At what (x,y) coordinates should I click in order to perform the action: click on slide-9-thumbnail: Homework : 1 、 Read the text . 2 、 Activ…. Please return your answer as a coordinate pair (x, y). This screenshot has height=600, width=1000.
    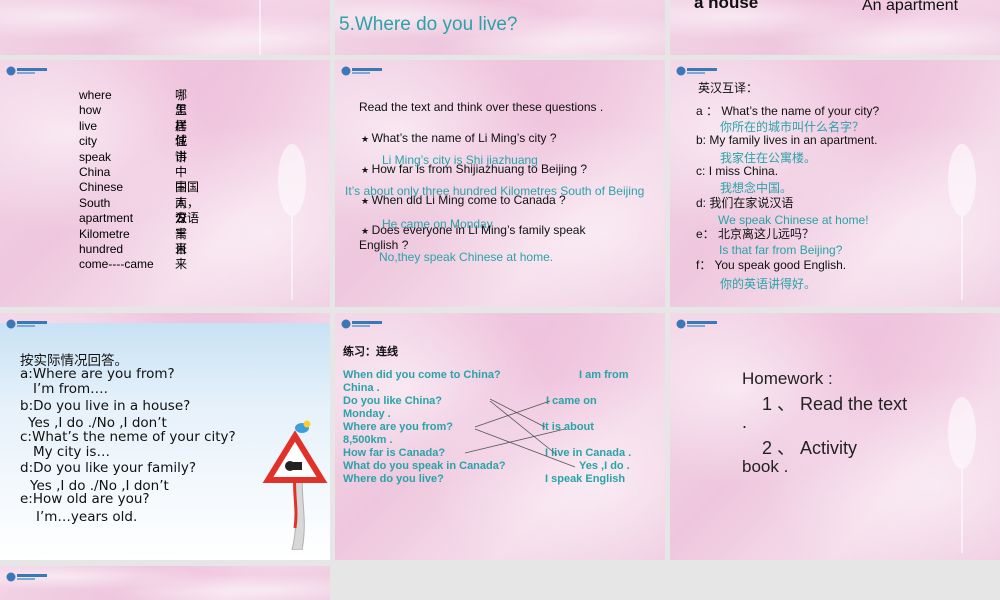
    Looking at the image, I should click on (835, 436).